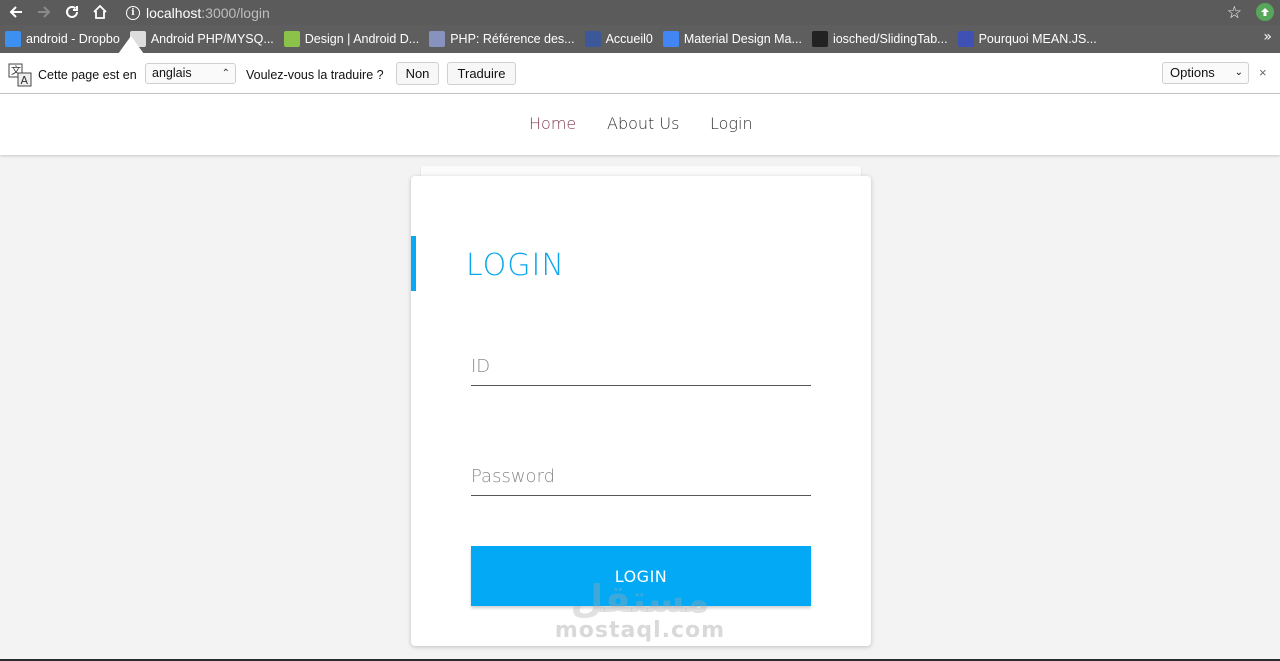 Image resolution: width=1280 pixels, height=661 pixels. I want to click on extension-icon, so click(1265, 12).